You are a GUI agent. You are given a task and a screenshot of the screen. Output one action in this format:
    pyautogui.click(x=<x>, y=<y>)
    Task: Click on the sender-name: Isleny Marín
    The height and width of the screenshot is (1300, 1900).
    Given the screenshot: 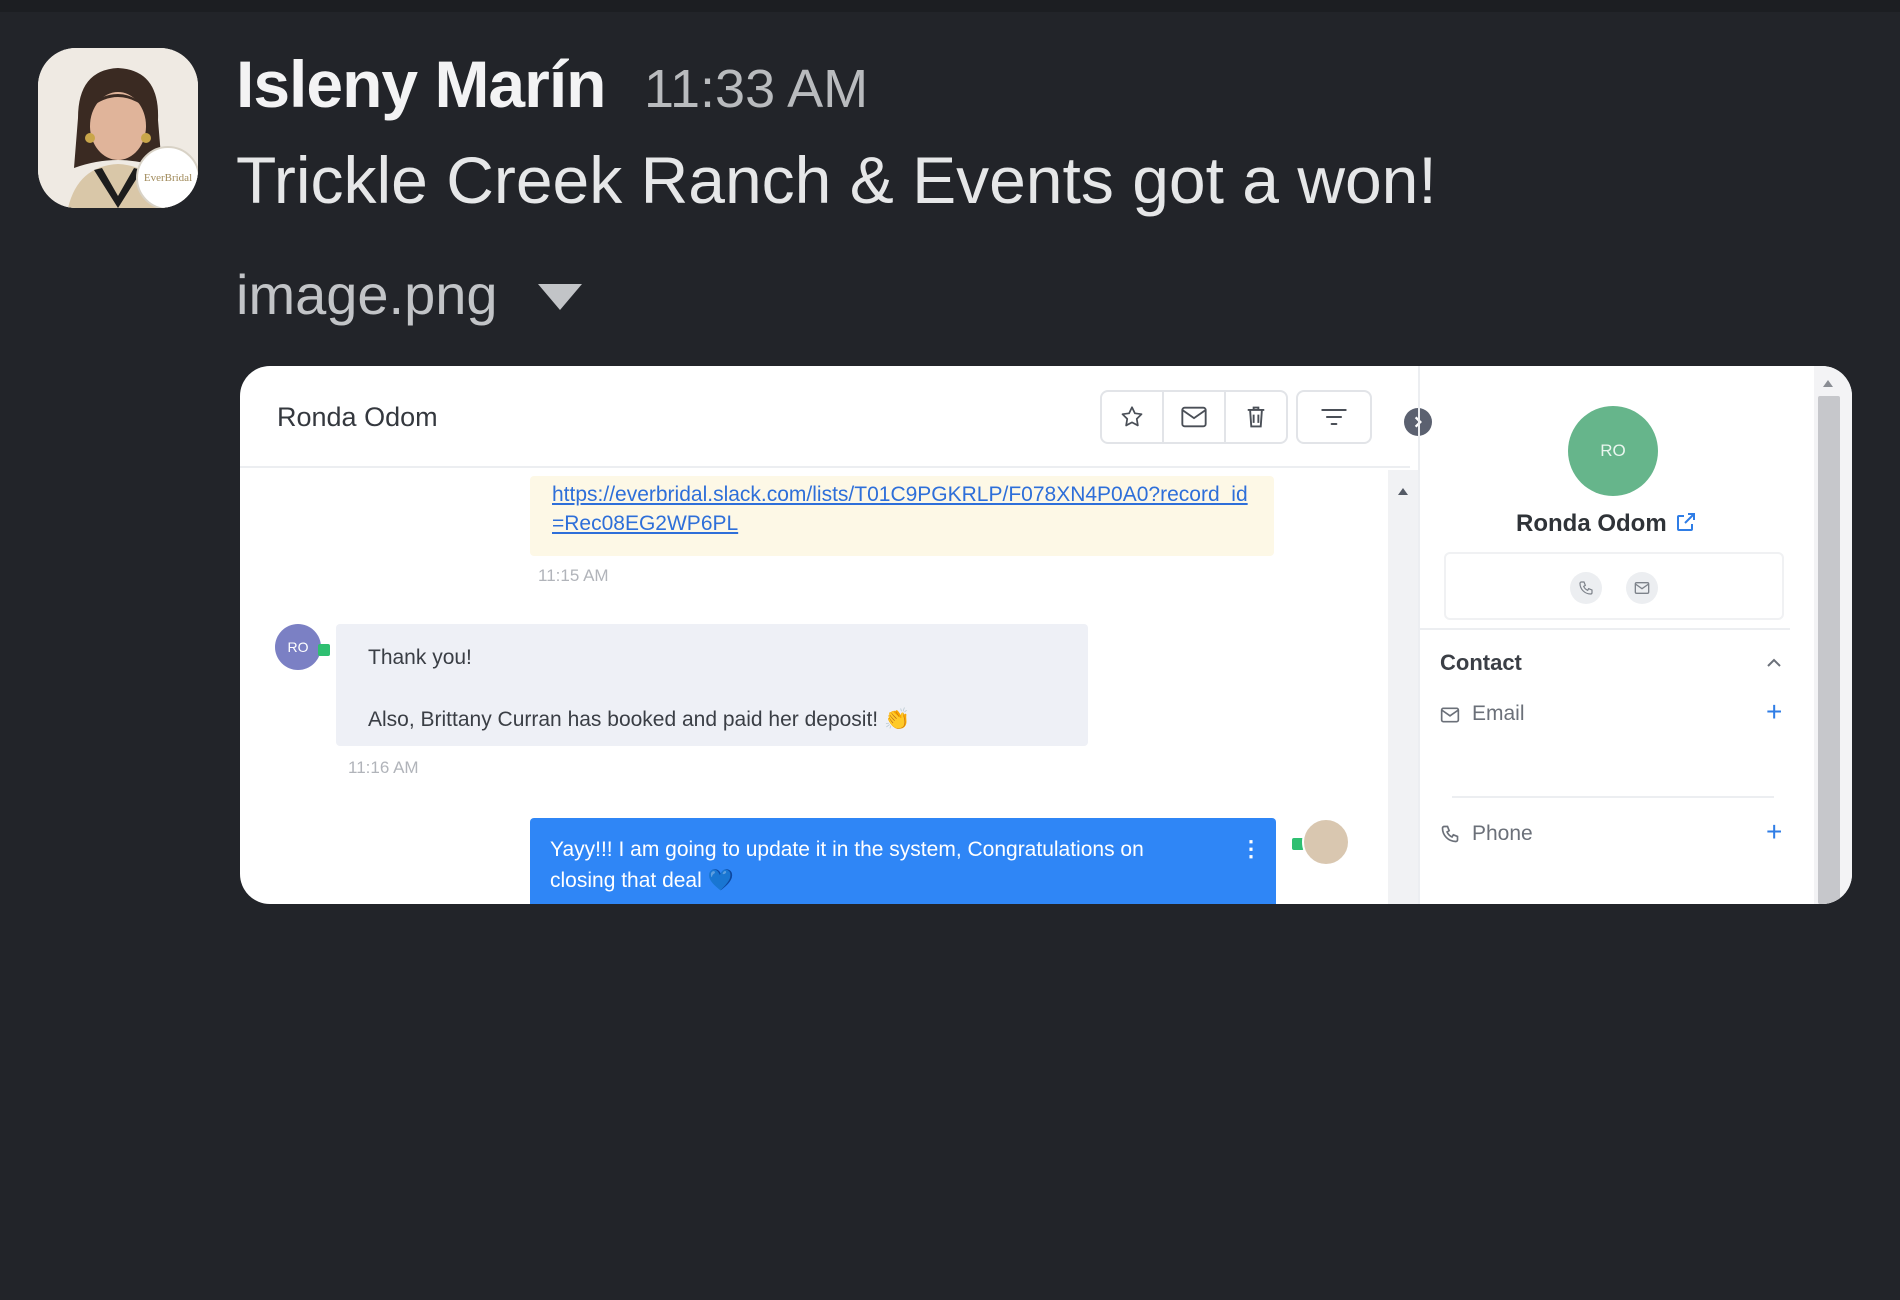 What is the action you would take?
    pyautogui.click(x=421, y=84)
    